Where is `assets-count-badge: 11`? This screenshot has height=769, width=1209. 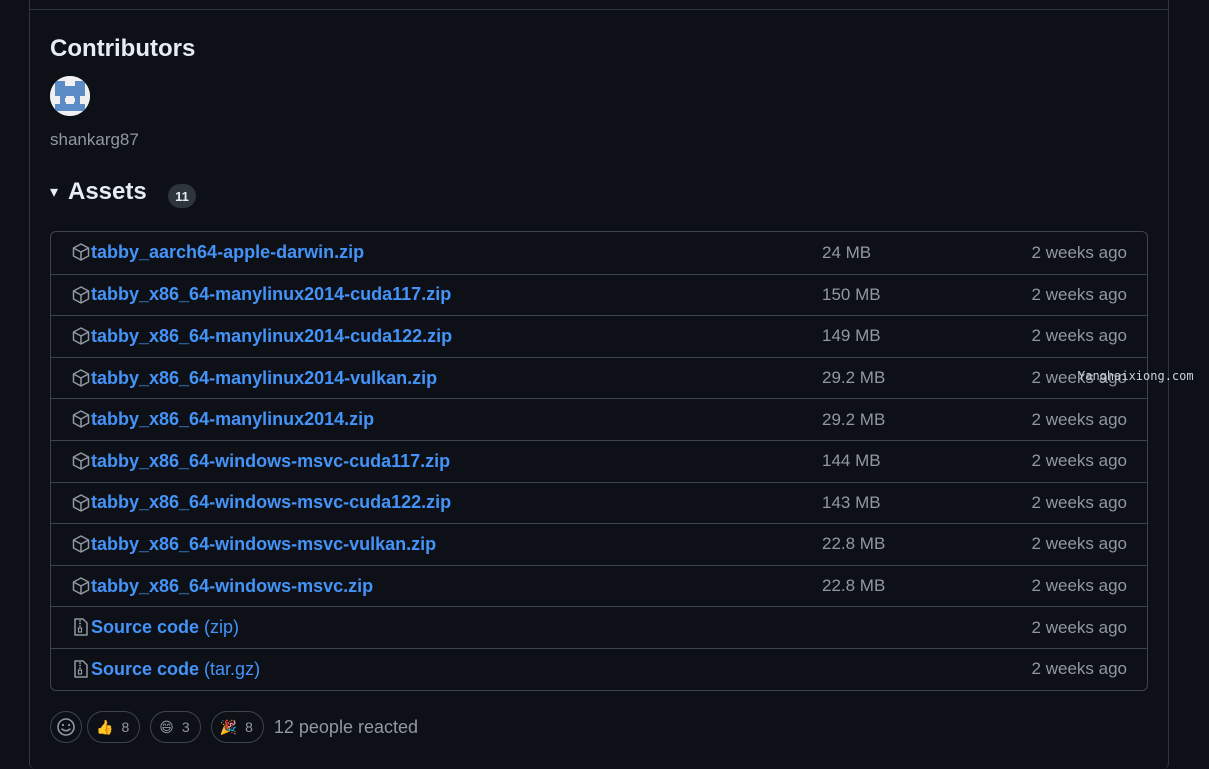 assets-count-badge: 11 is located at coordinates (182, 196).